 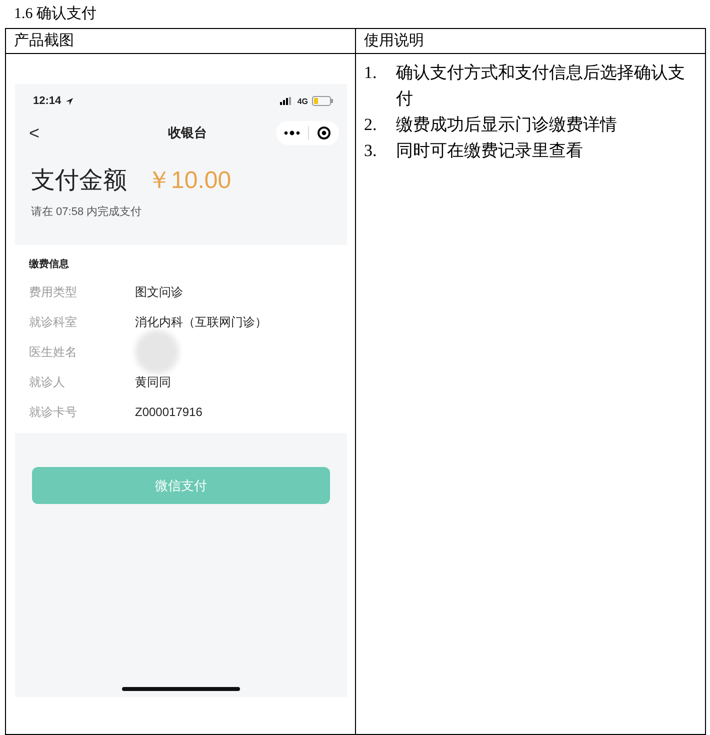 What do you see at coordinates (371, 73) in the screenshot?
I see `list-number: 1.` at bounding box center [371, 73].